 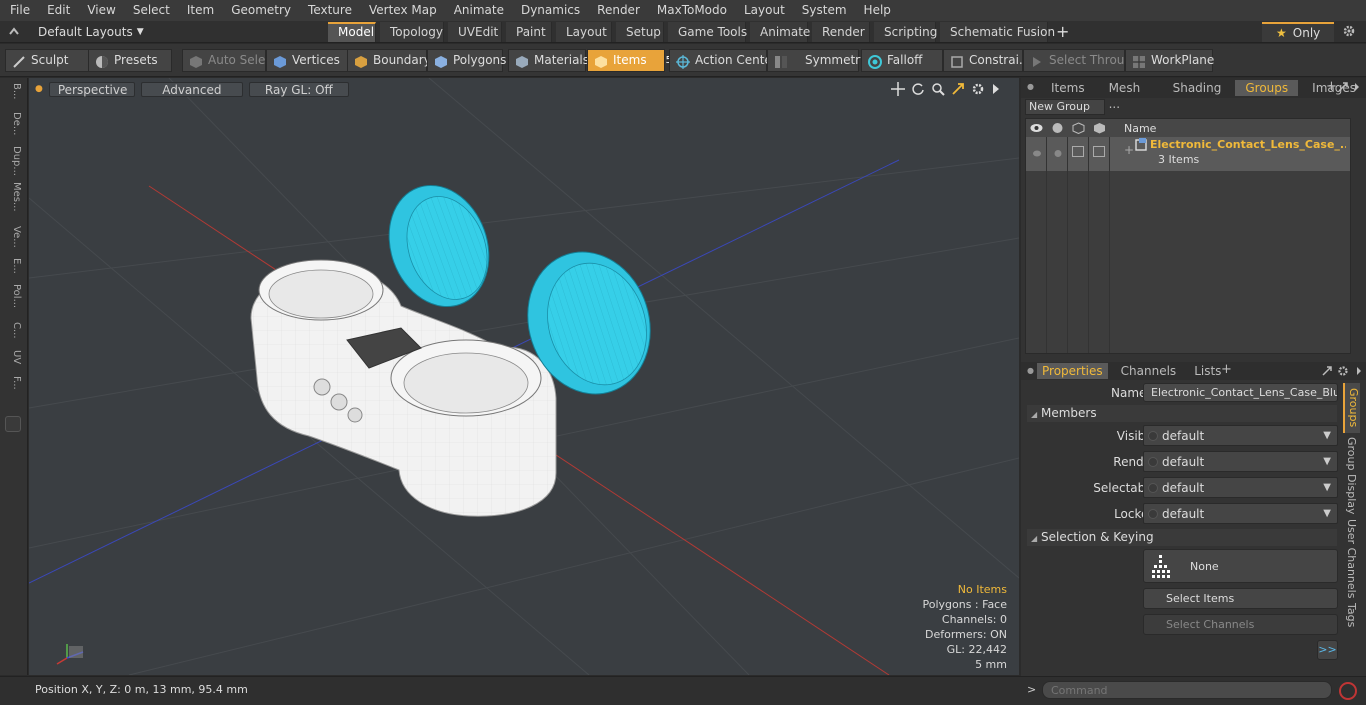 What do you see at coordinates (763, 10) in the screenshot?
I see `menu-layout: Layout` at bounding box center [763, 10].